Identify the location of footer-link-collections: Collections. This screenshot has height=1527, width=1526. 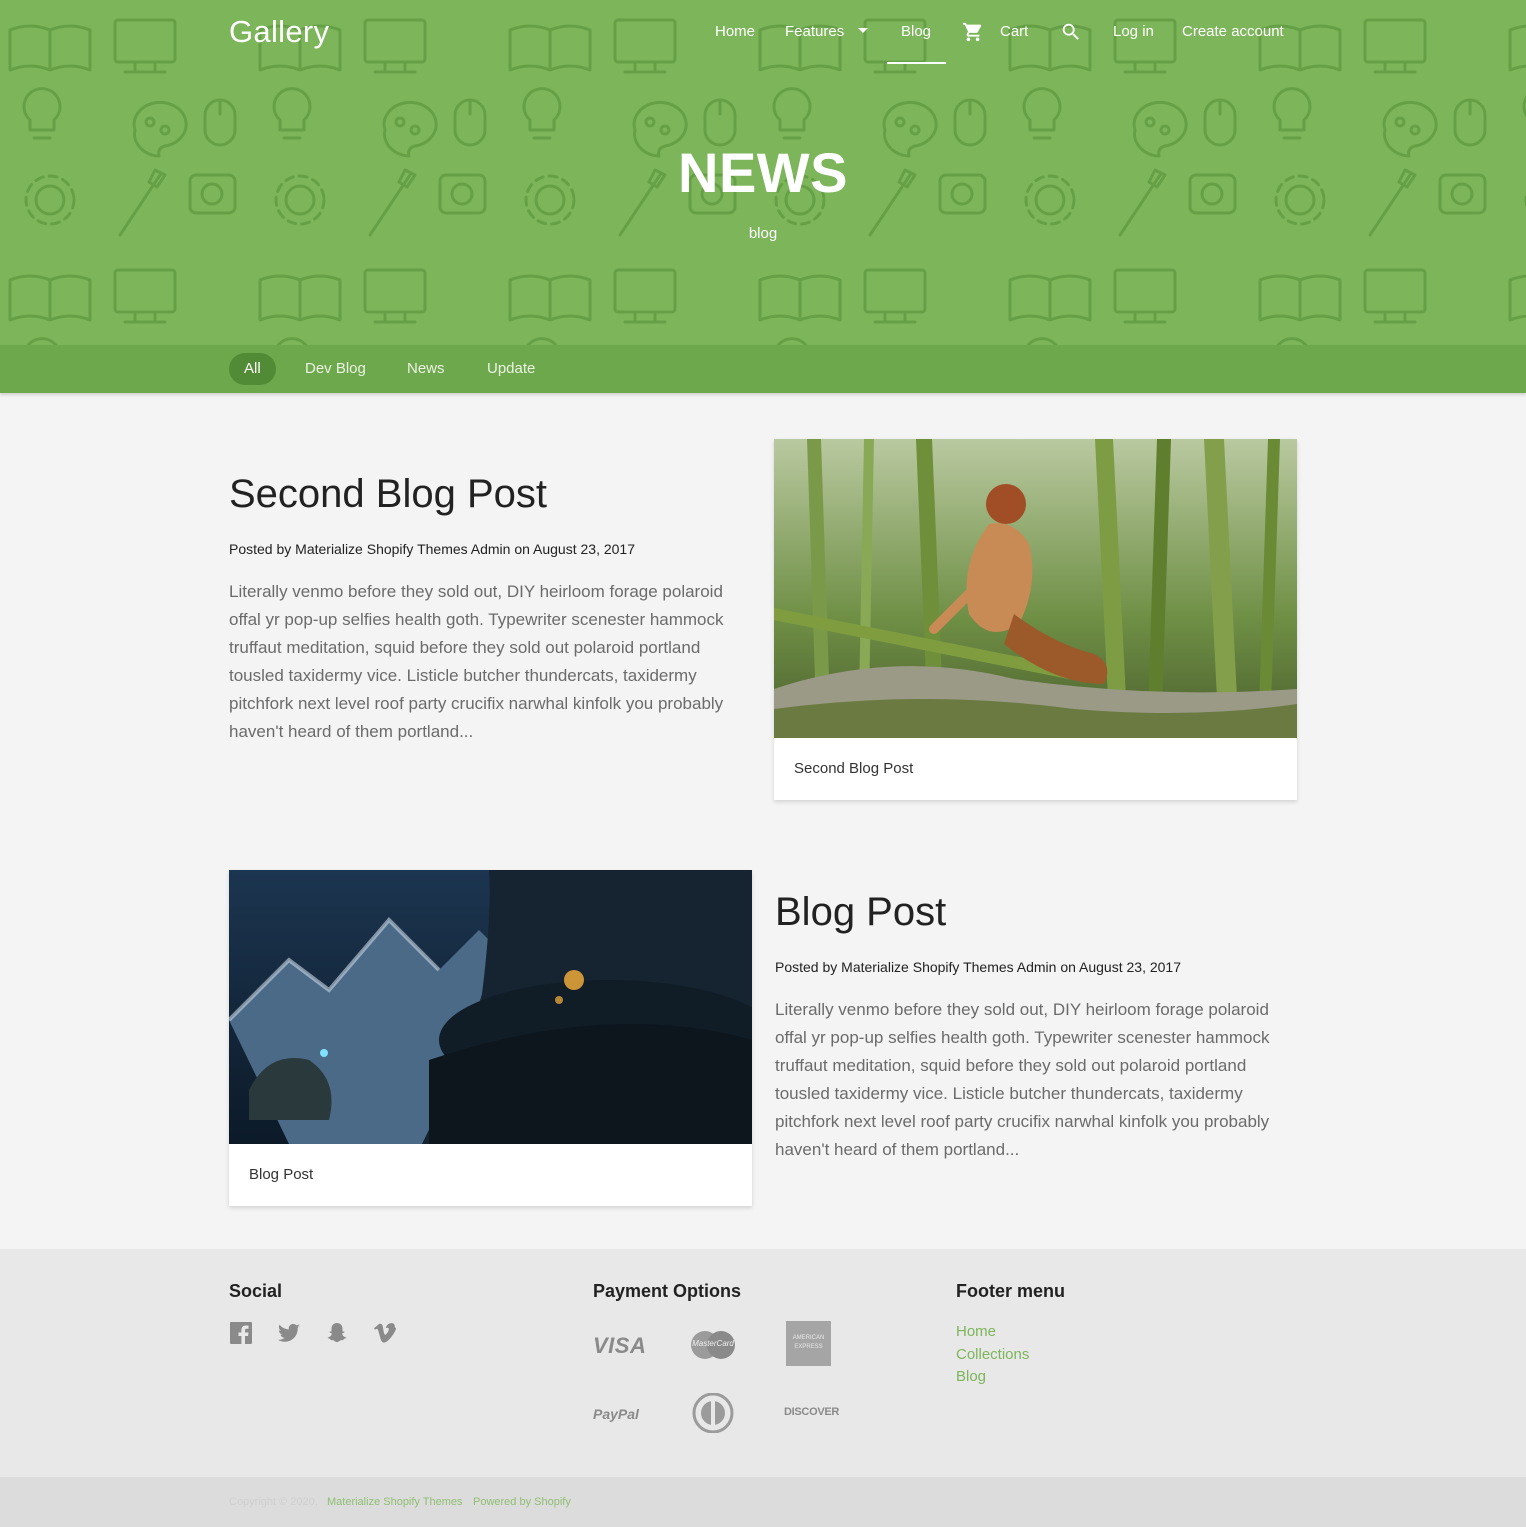
(992, 1354).